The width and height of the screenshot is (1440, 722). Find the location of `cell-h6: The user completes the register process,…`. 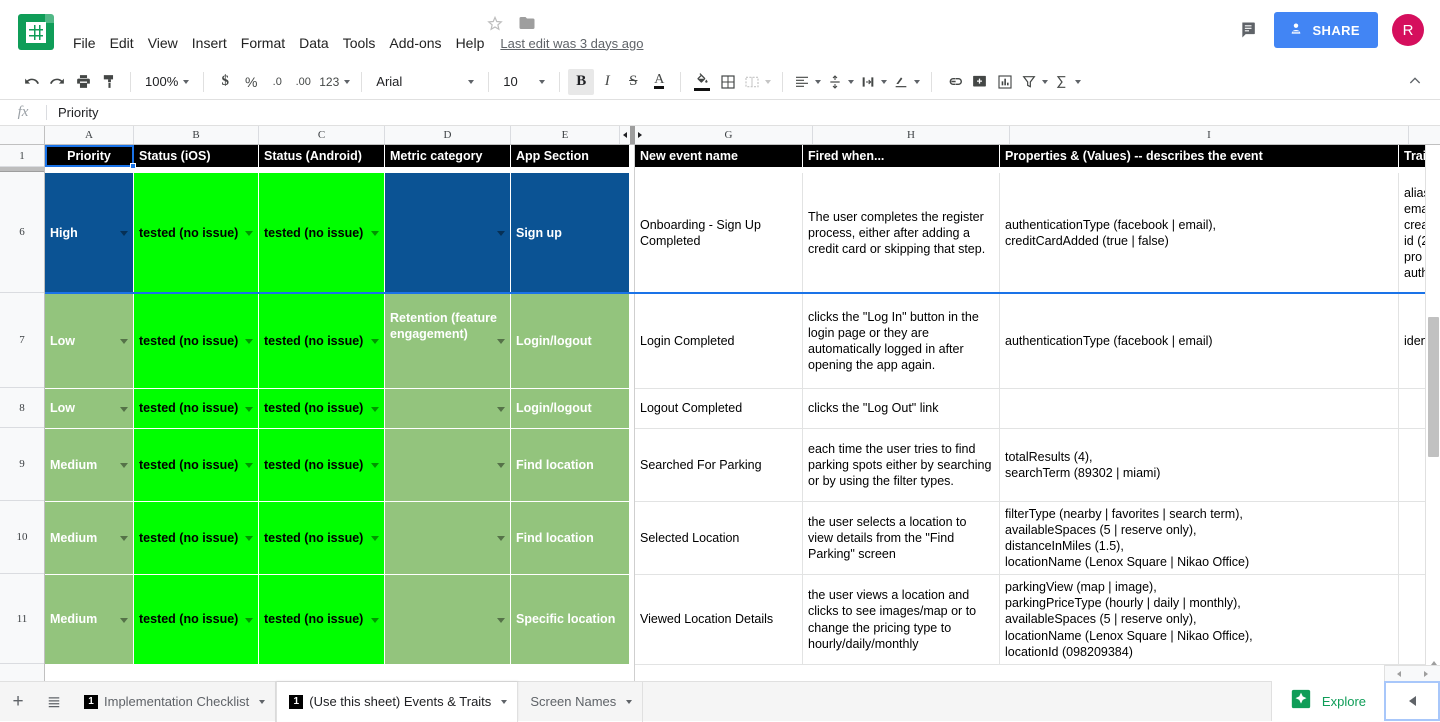

cell-h6: The user completes the register process,… is located at coordinates (901, 233).